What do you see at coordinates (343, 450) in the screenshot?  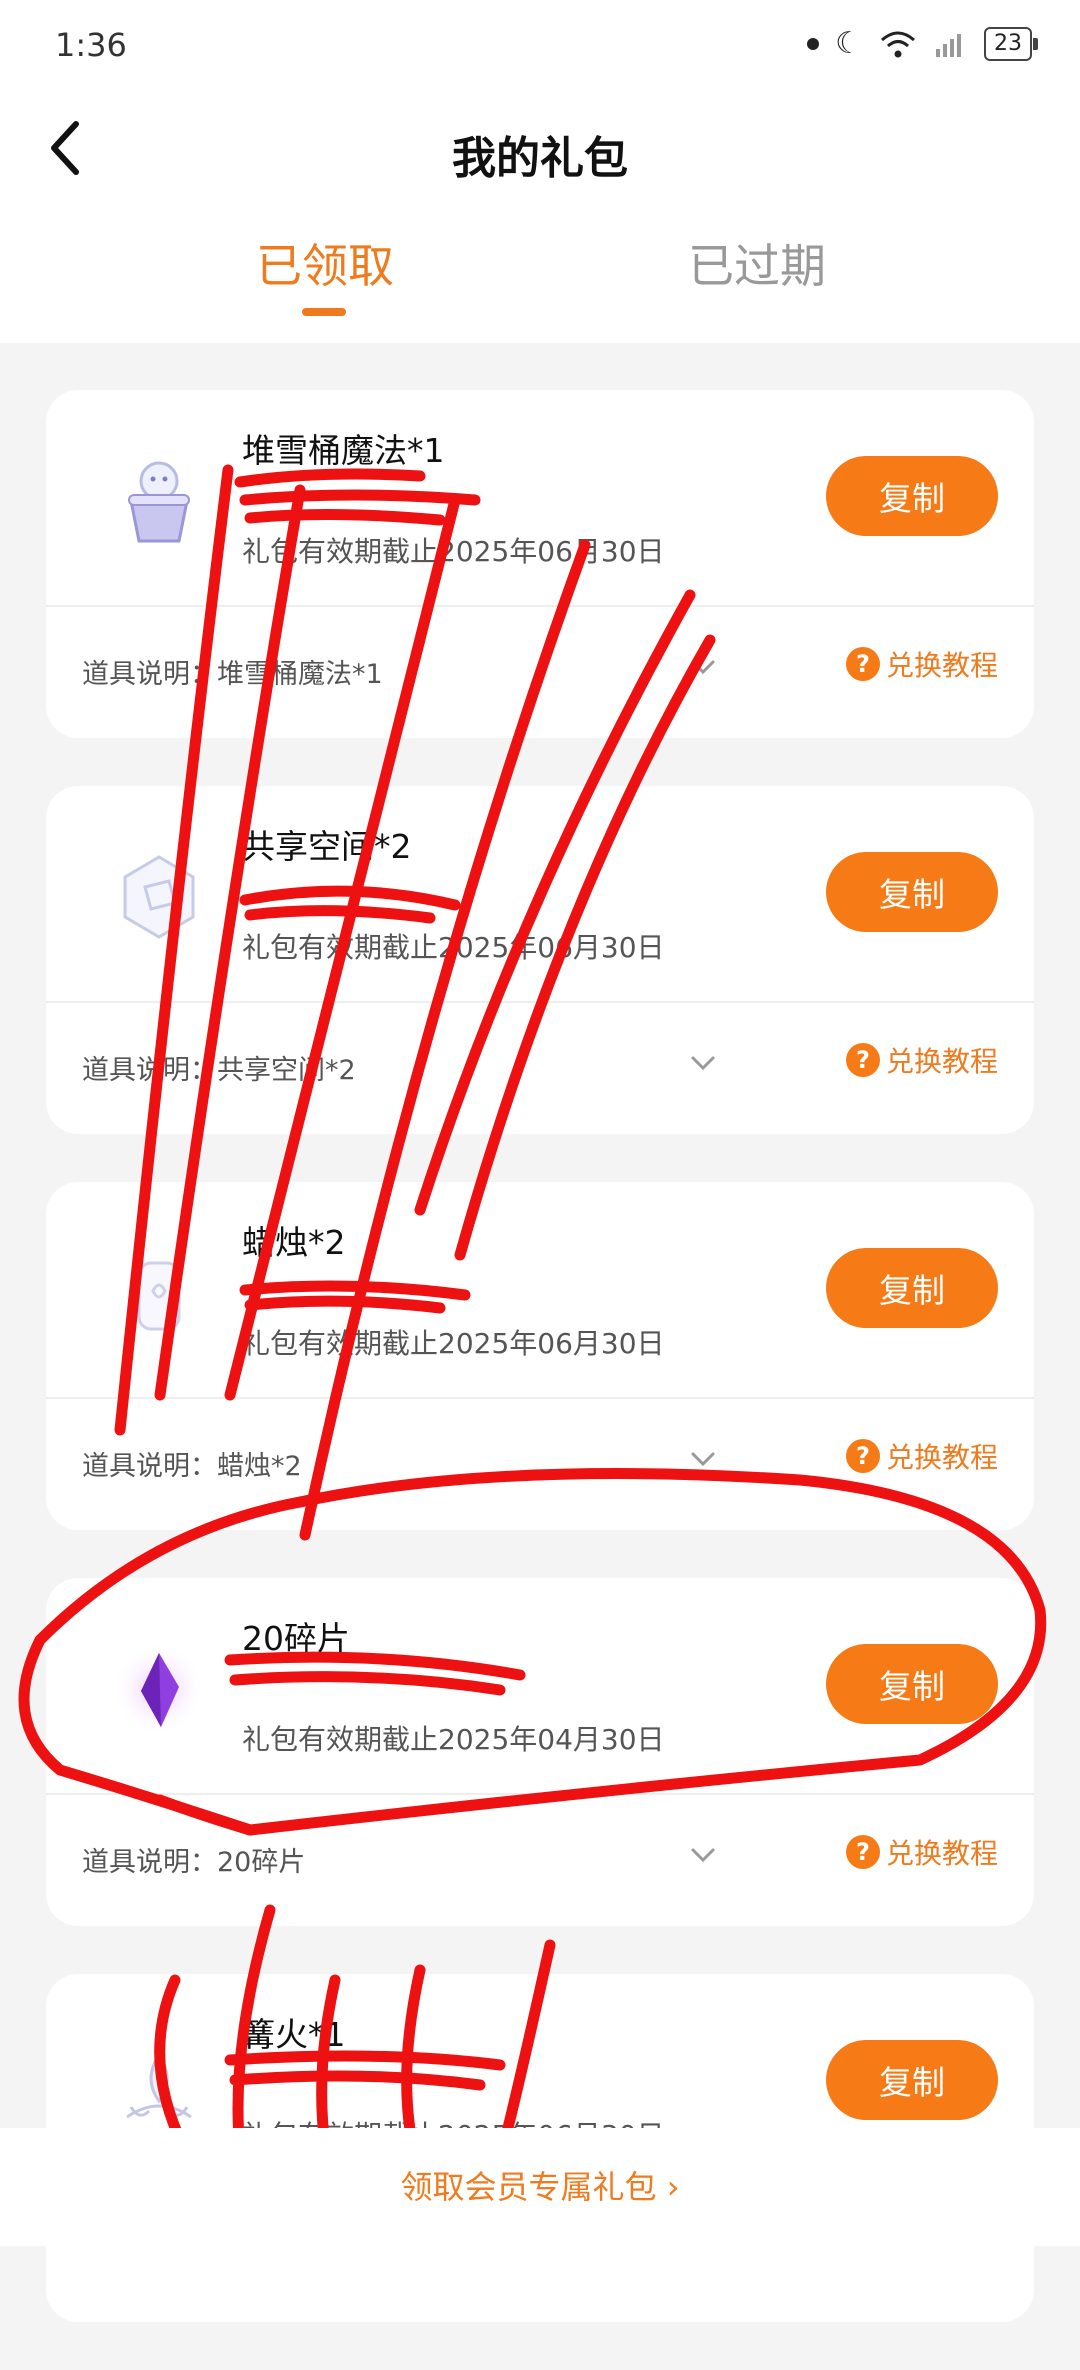 I see `gift-name: 堆雪桶魔法*1` at bounding box center [343, 450].